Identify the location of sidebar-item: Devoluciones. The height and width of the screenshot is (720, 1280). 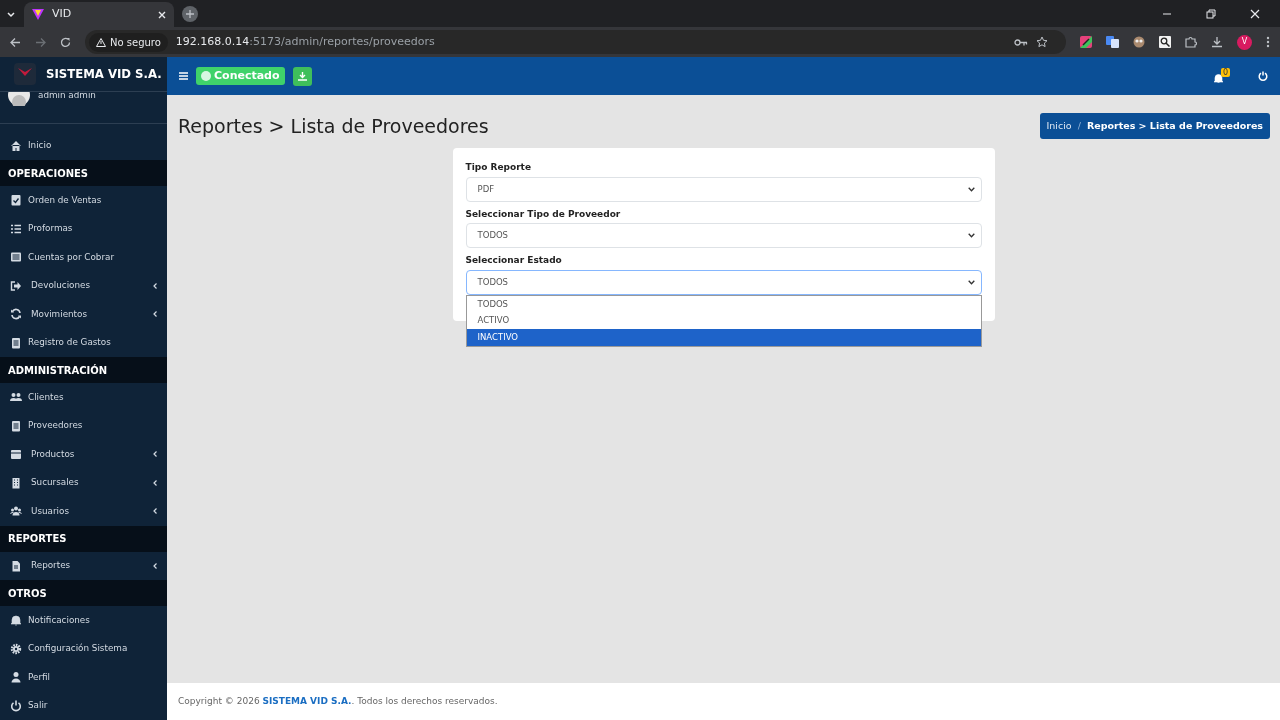
(83, 285).